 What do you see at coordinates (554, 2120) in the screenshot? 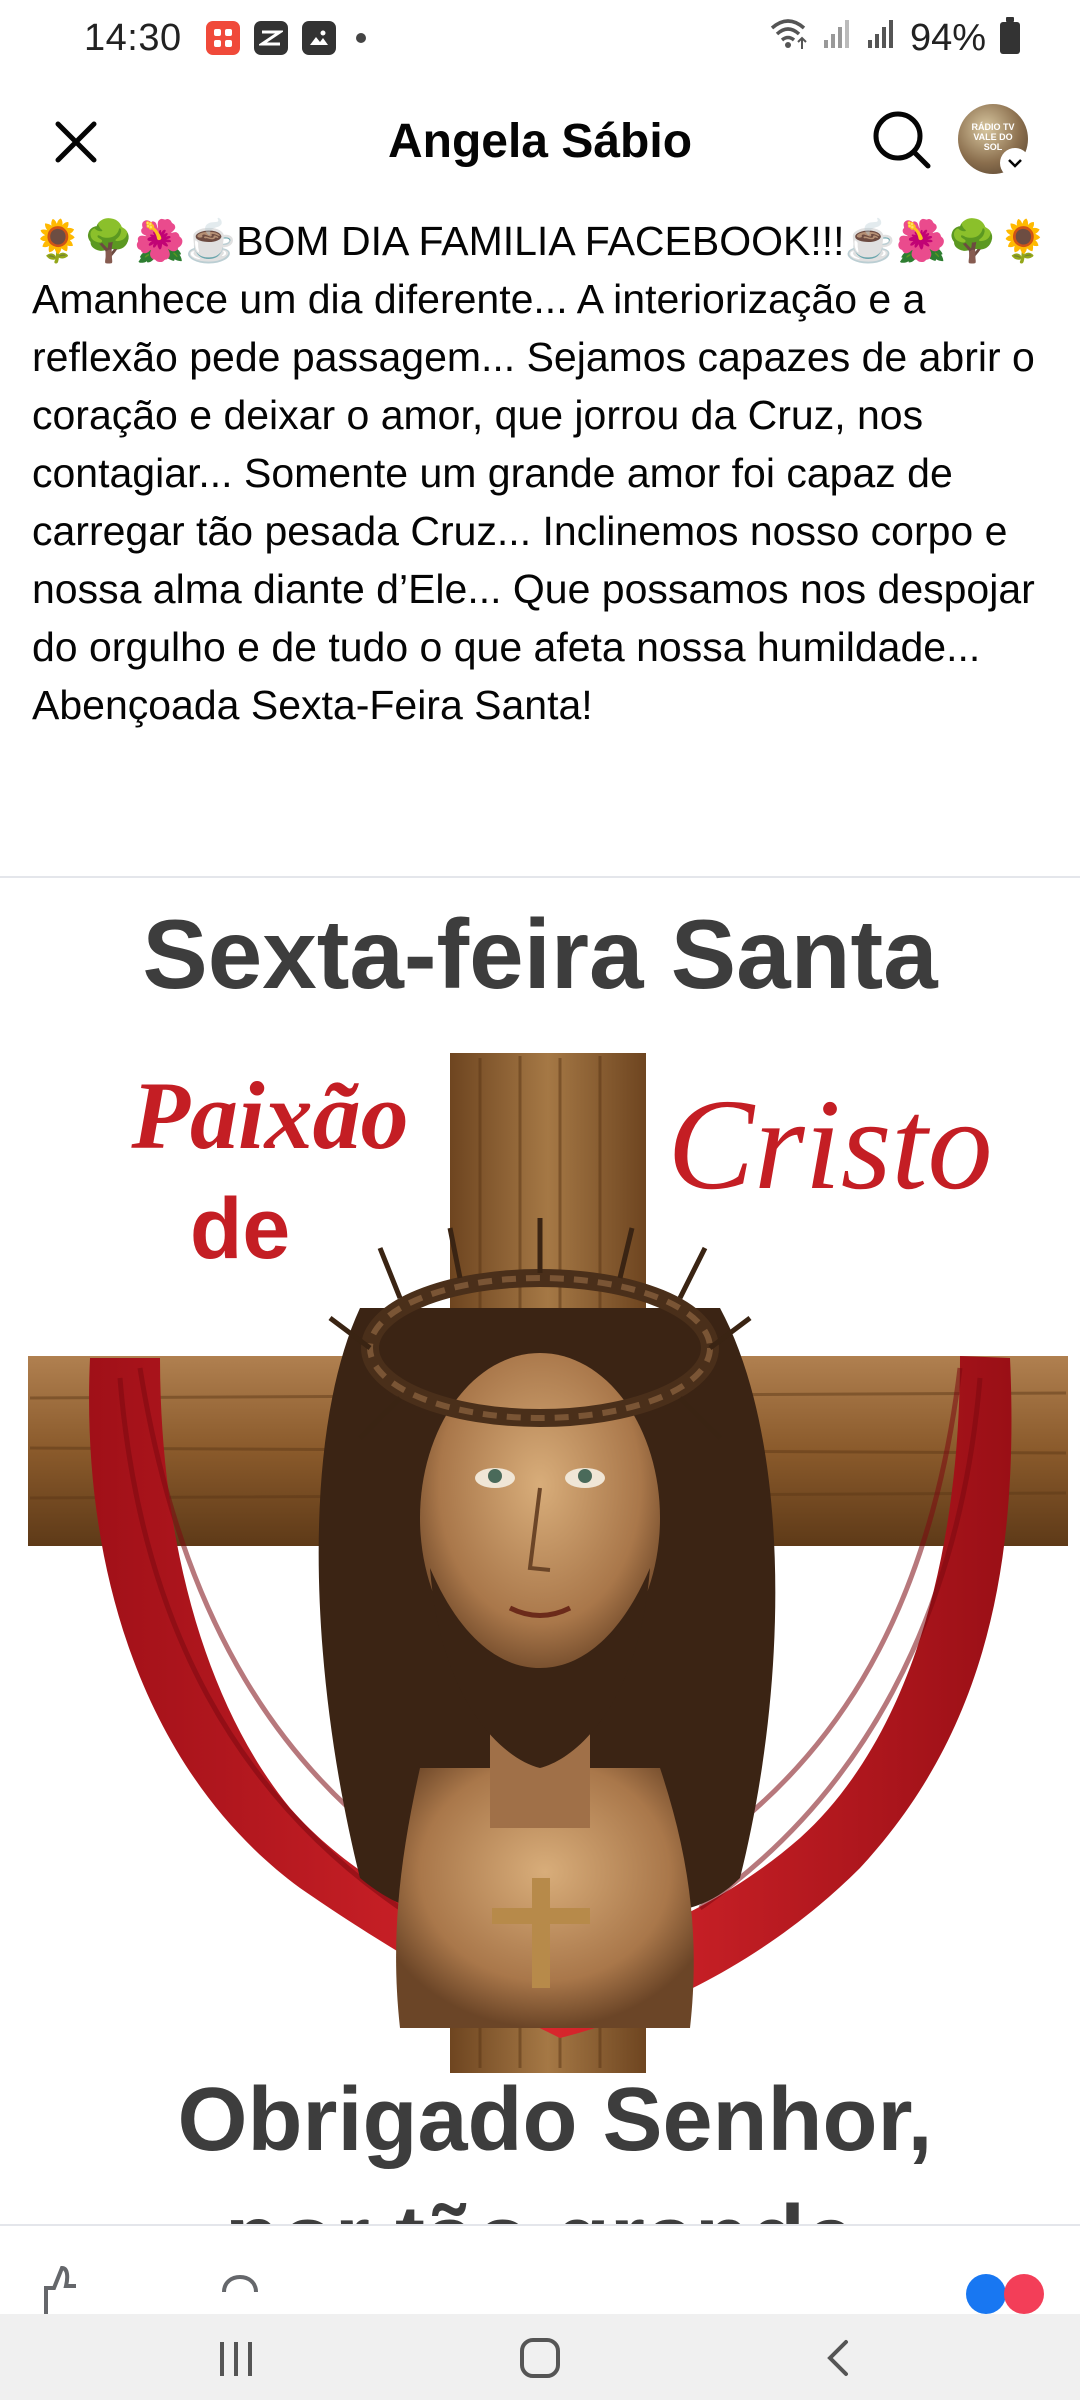
I see `image-text-obrigado: Obrigado Senhor,` at bounding box center [554, 2120].